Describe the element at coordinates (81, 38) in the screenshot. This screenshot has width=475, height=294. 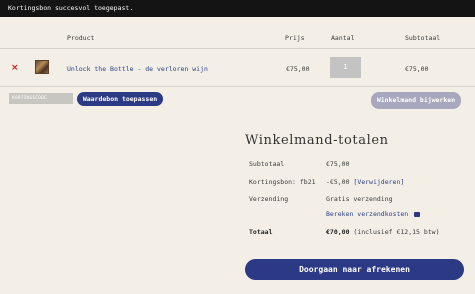
I see `column-product: Product` at that location.